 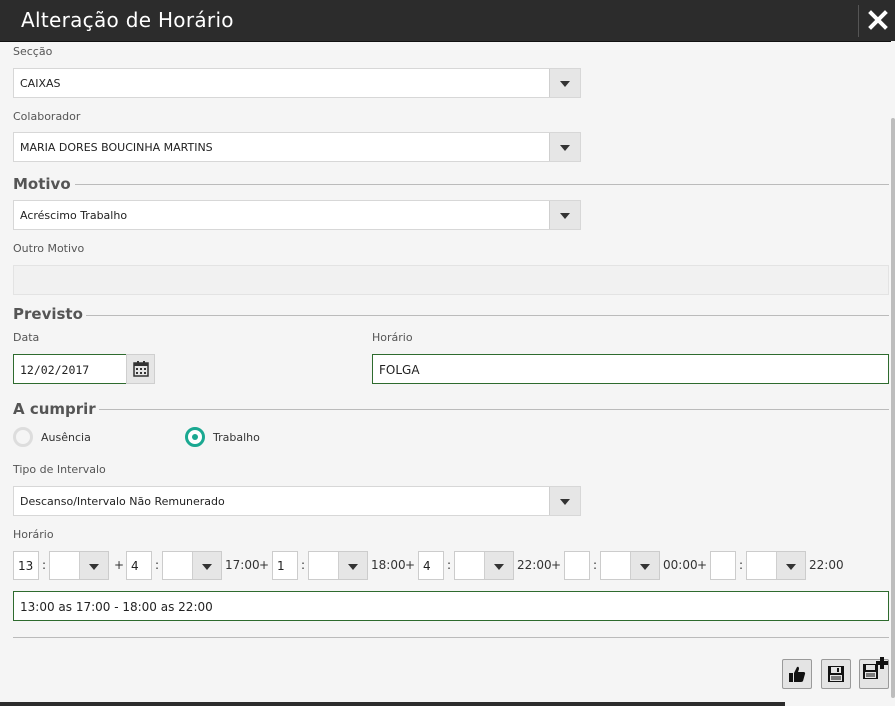 I want to click on duration3-minute-select, so click(x=776, y=565).